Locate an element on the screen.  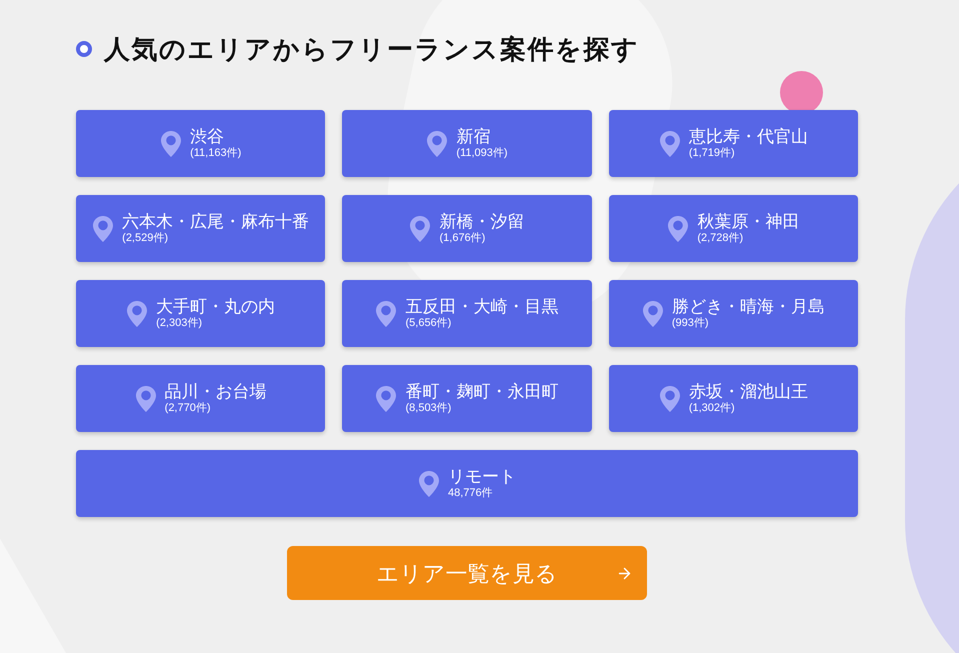
job-count: (1,719件) is located at coordinates (712, 154).